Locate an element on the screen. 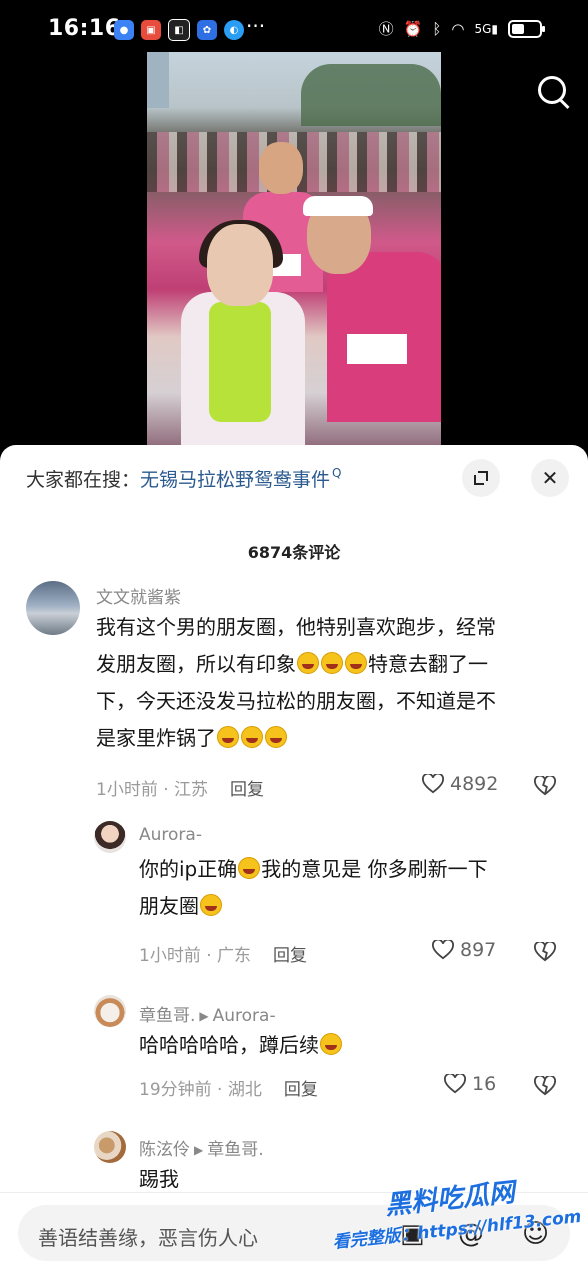 Image resolution: width=588 pixels, height=1281 pixels. woman-face is located at coordinates (240, 265).